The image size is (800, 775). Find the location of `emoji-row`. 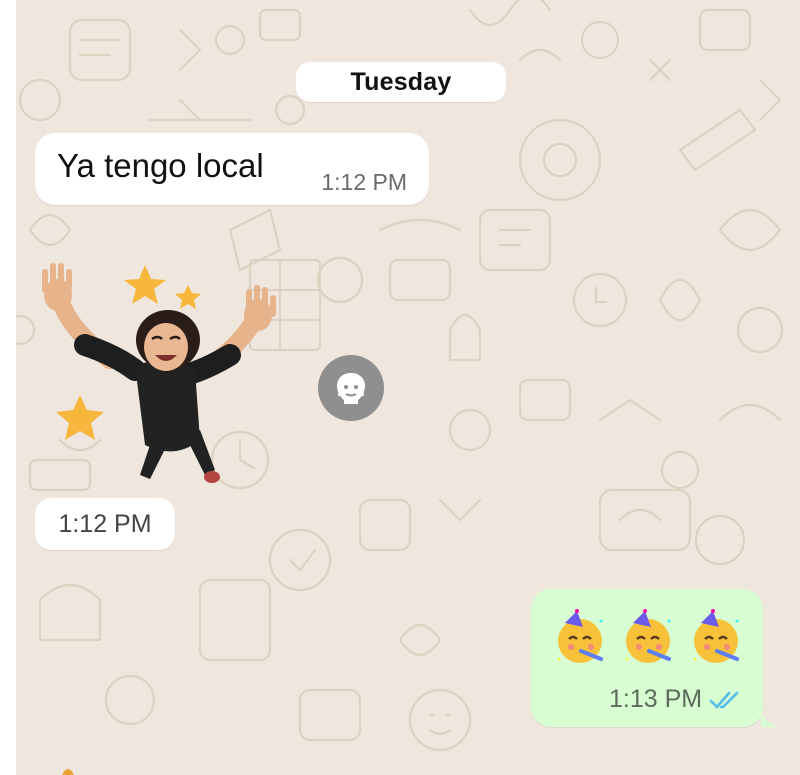

emoji-row is located at coordinates (648, 638).